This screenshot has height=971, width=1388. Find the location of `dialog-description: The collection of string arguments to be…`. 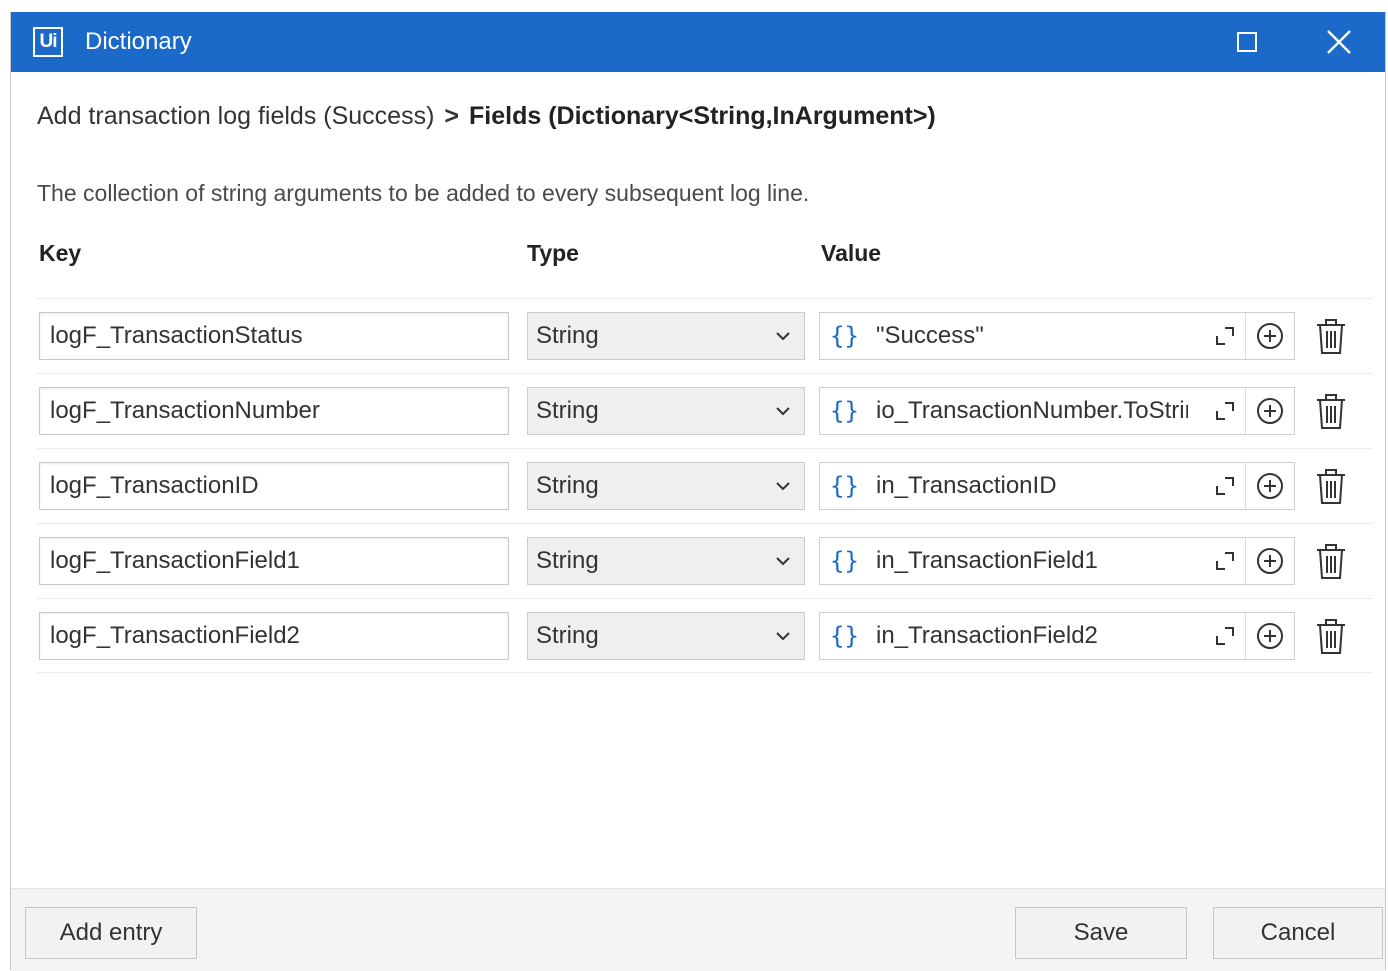

dialog-description: The collection of string arguments to be… is located at coordinates (423, 193).